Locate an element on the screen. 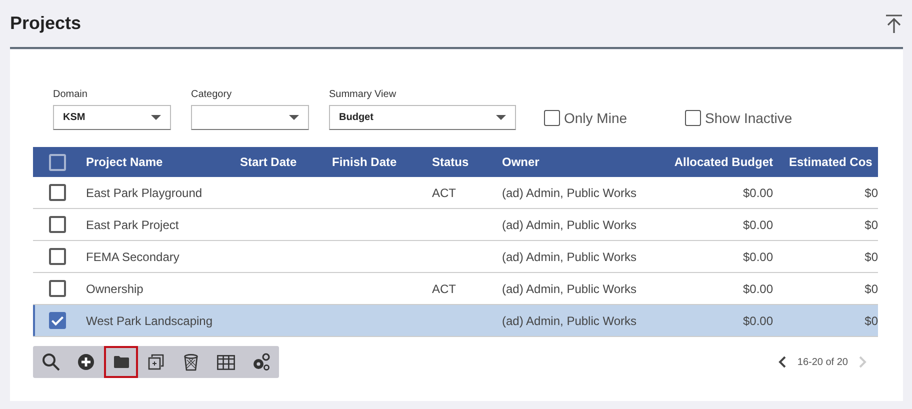  select-all-checkbox is located at coordinates (57, 162).